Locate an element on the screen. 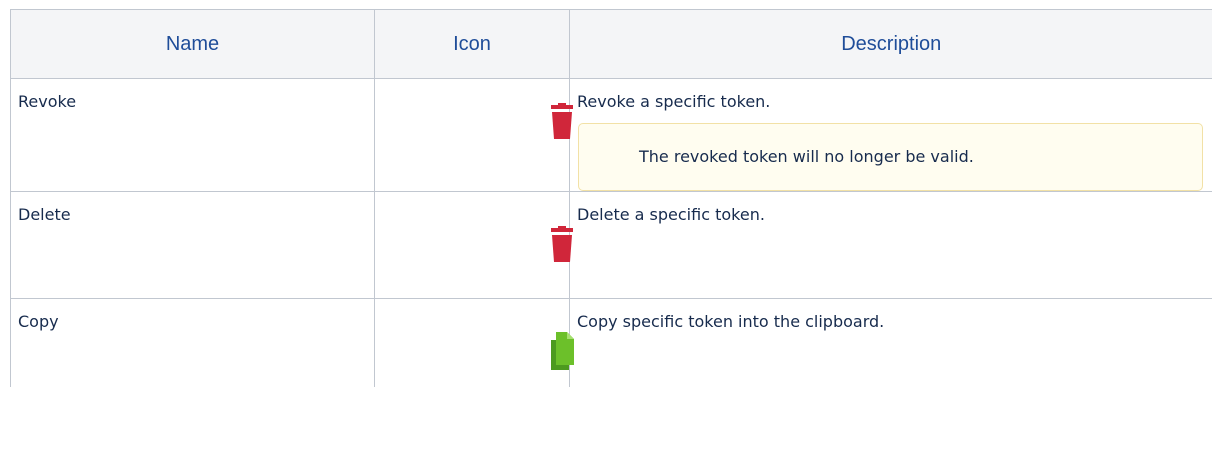  action-description: Copy specific token into the clipboard. is located at coordinates (731, 321).